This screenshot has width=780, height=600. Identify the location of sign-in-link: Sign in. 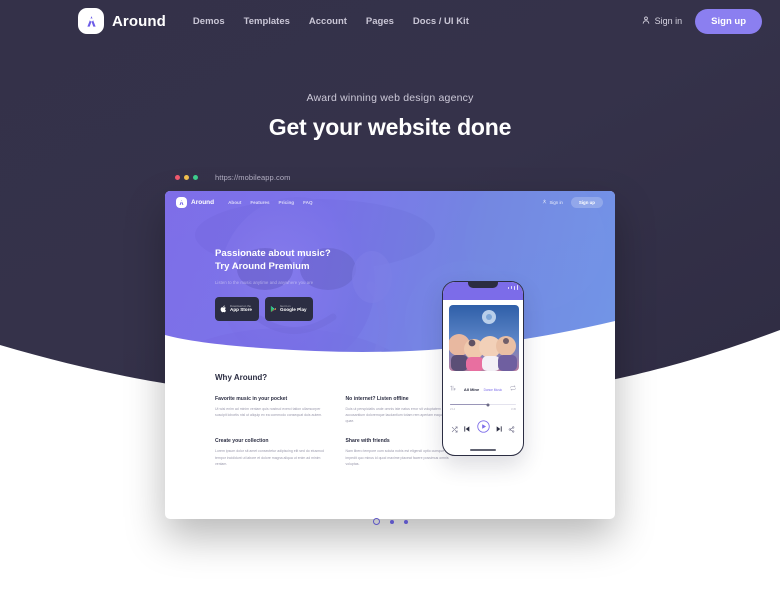
(662, 21).